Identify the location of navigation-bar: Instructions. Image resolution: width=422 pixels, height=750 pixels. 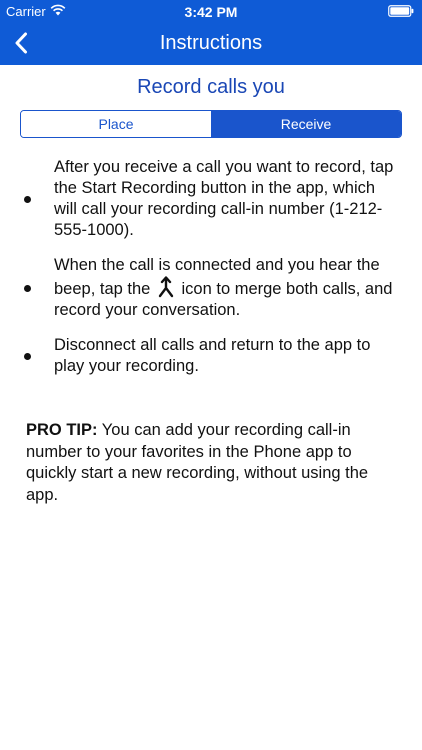
(211, 43).